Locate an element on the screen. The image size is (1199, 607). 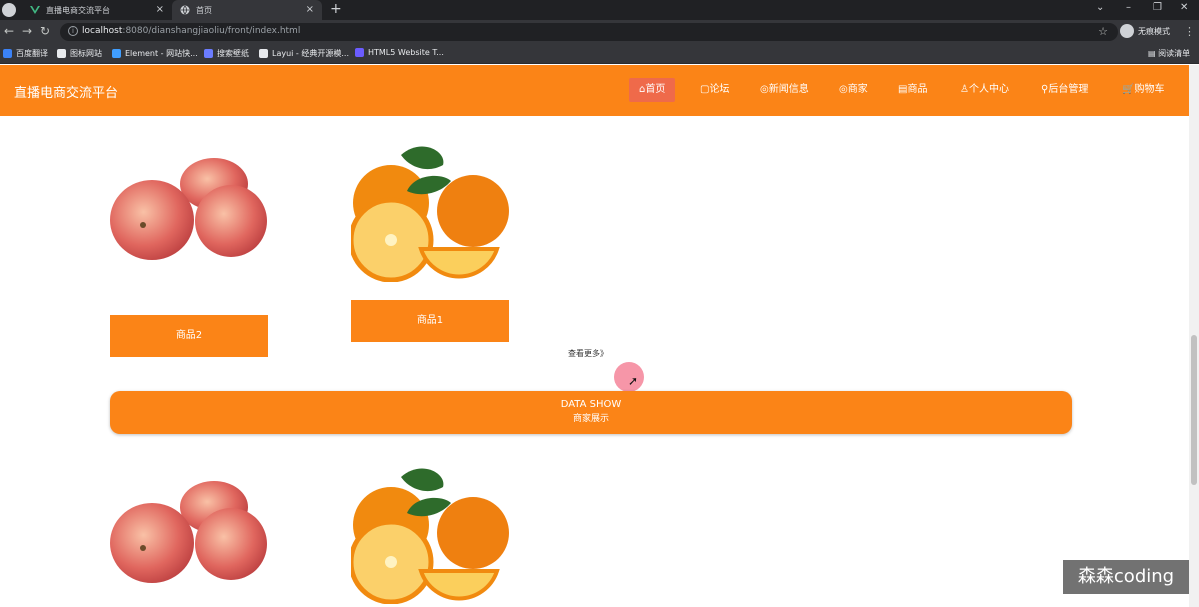
nav-merchant: ◎商家 is located at coordinates (853, 90).